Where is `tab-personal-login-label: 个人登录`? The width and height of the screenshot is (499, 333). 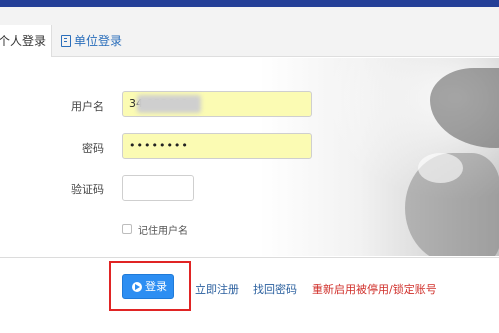 tab-personal-login-label: 个人登录 is located at coordinates (23, 41).